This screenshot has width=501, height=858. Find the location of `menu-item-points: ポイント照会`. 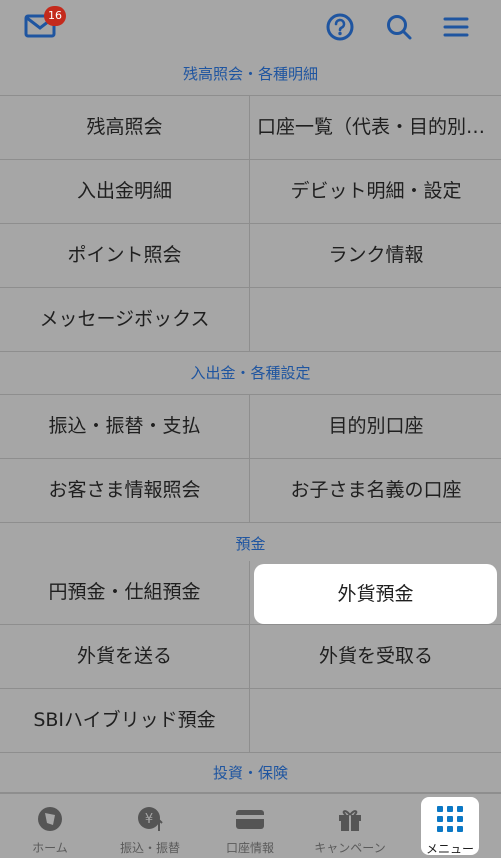

menu-item-points: ポイント照会 is located at coordinates (125, 255).